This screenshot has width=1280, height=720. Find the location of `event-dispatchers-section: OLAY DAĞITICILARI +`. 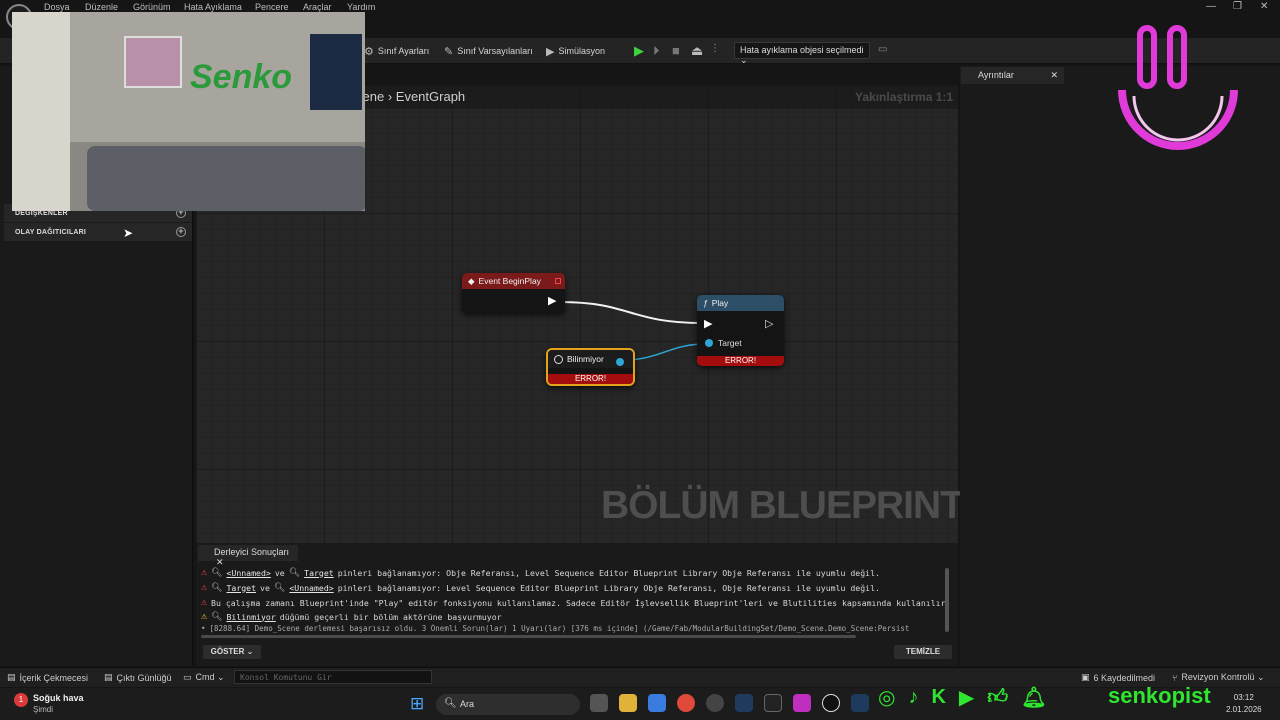

event-dispatchers-section: OLAY DAĞITICILARI + is located at coordinates (98, 232).